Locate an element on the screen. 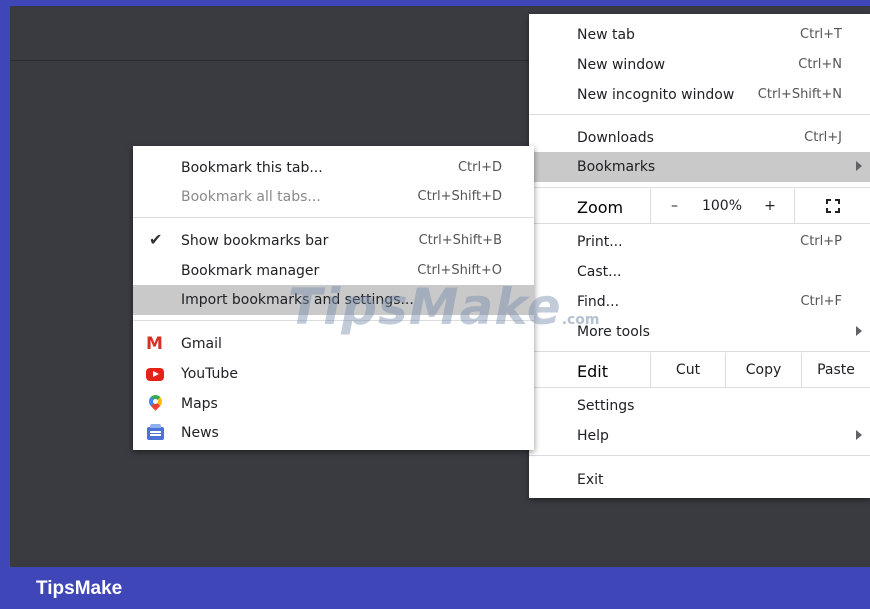 The height and width of the screenshot is (609, 870). toolbar-divider is located at coordinates (270, 60).